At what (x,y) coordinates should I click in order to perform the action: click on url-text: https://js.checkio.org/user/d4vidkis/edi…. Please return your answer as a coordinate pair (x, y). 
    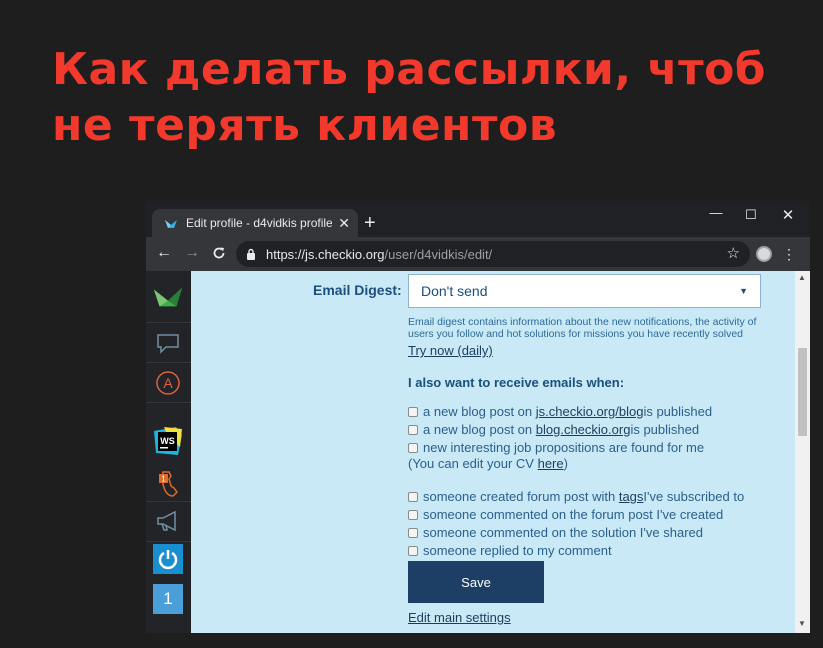
    Looking at the image, I should click on (379, 254).